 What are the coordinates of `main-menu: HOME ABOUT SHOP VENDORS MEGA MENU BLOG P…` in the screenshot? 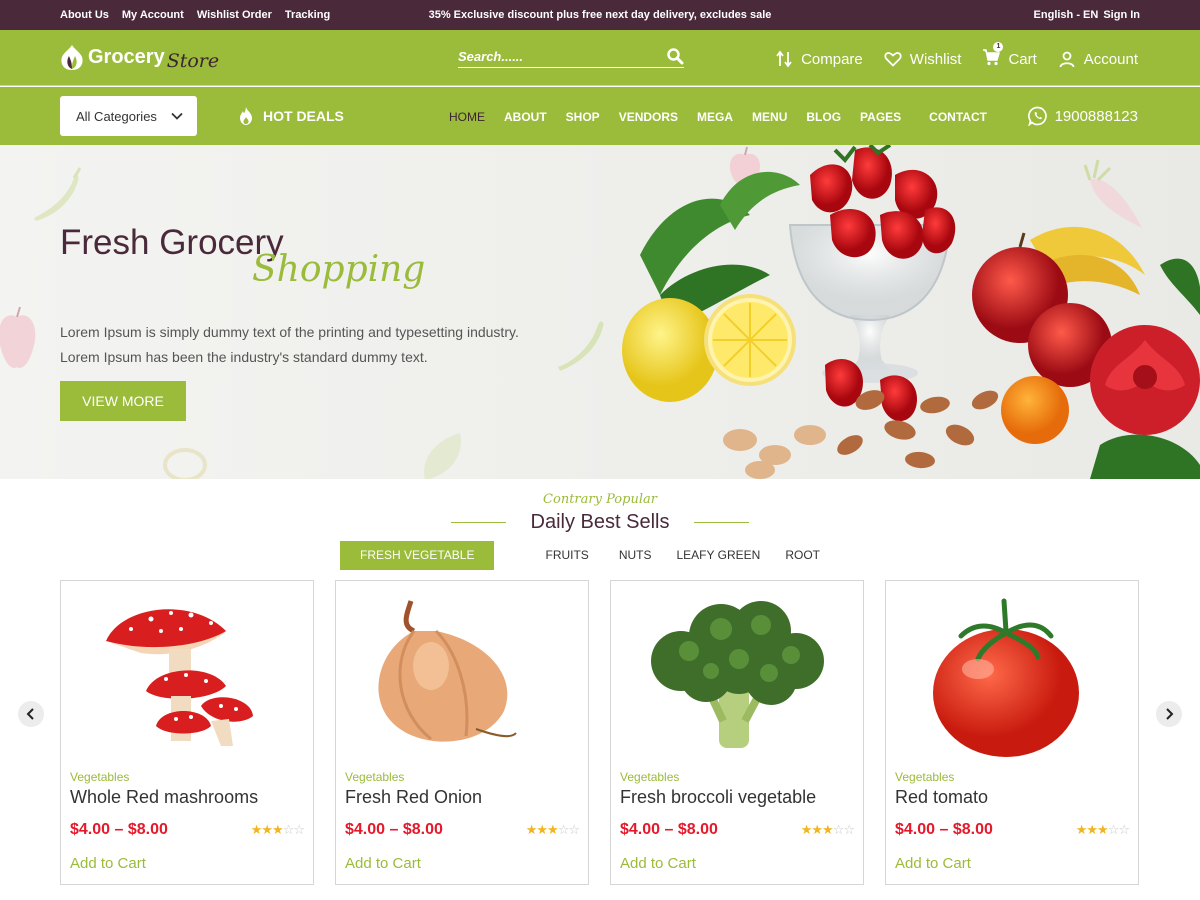 It's located at (727, 117).